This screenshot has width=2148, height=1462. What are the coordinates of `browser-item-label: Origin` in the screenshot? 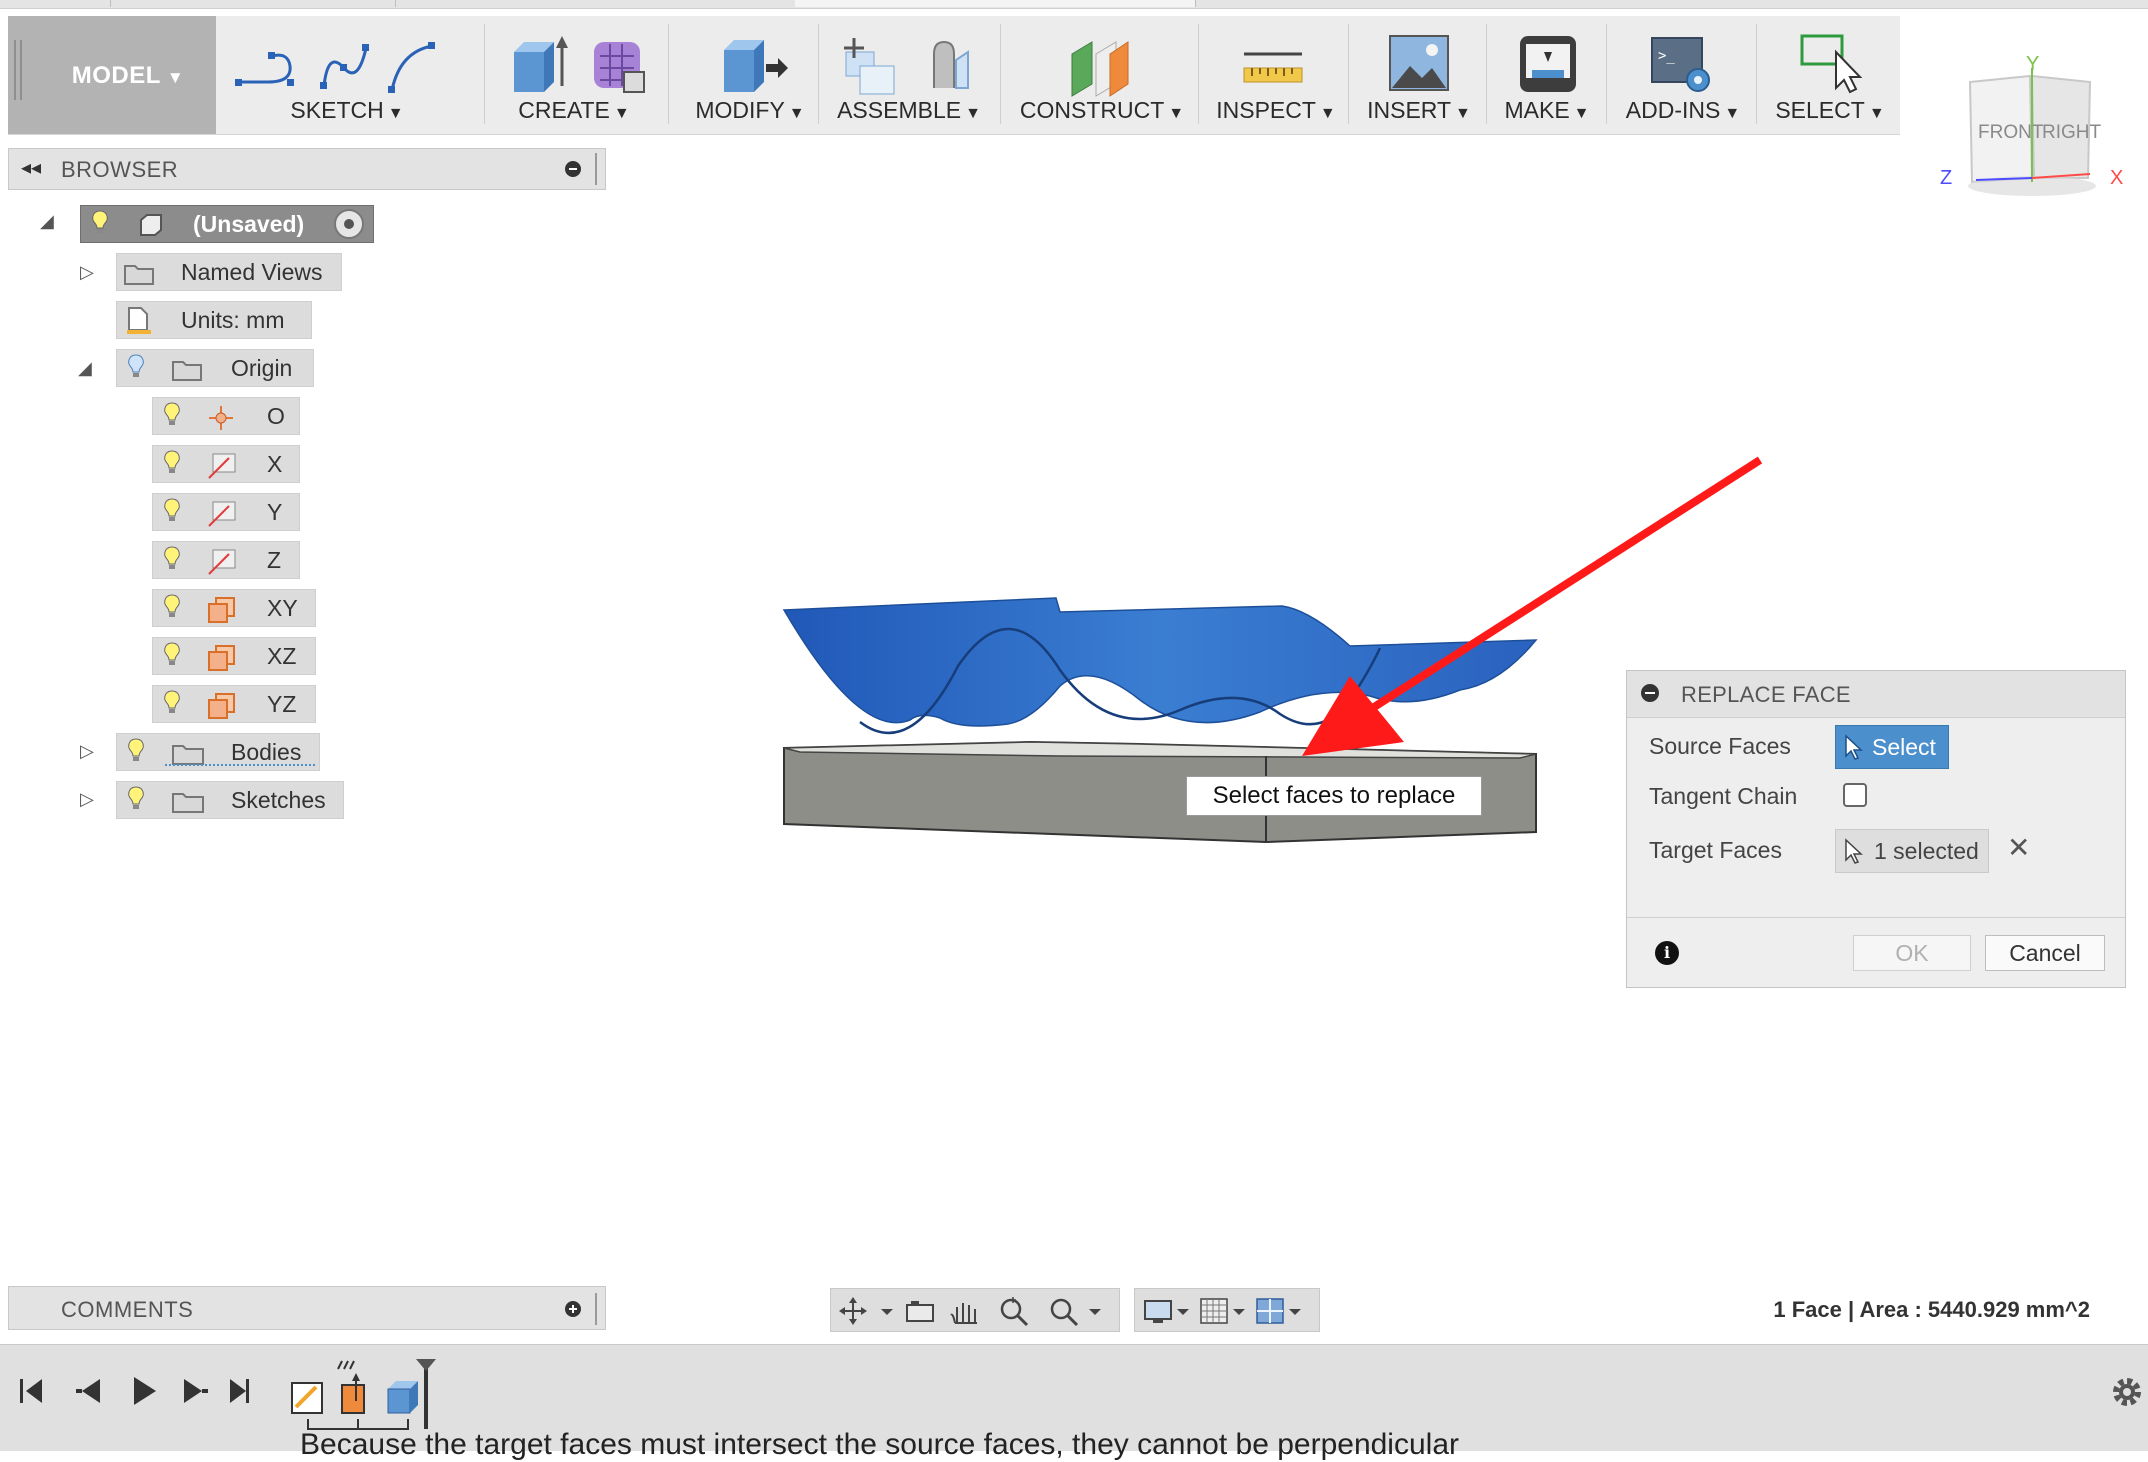 It's located at (262, 368).